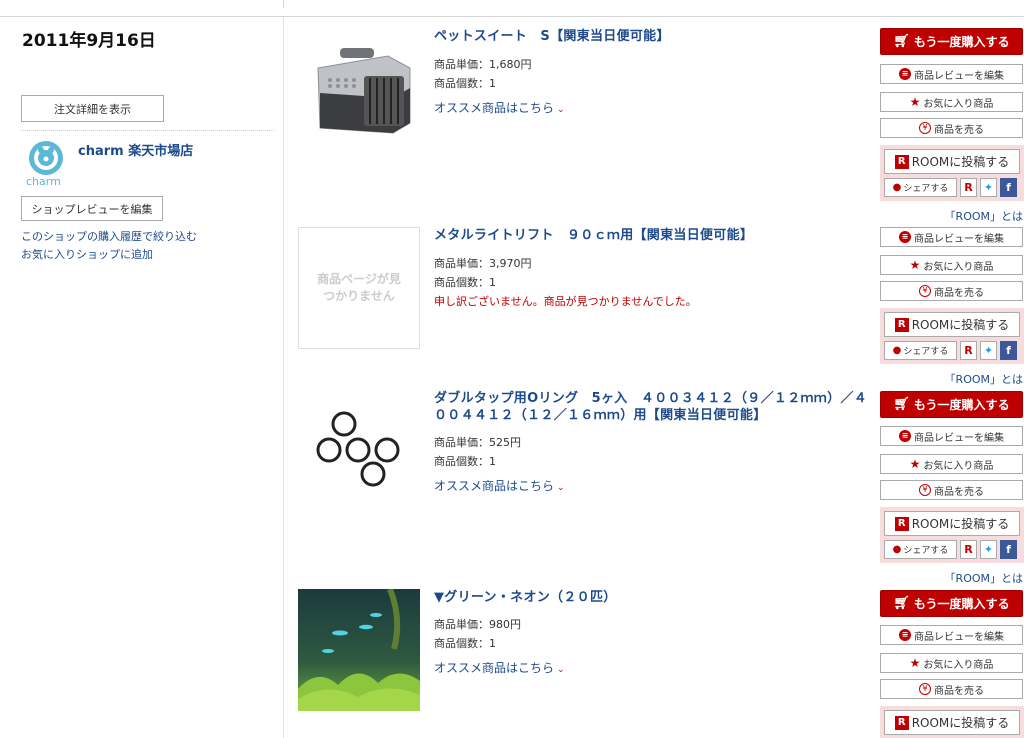  What do you see at coordinates (283, 377) in the screenshot?
I see `column-divider` at bounding box center [283, 377].